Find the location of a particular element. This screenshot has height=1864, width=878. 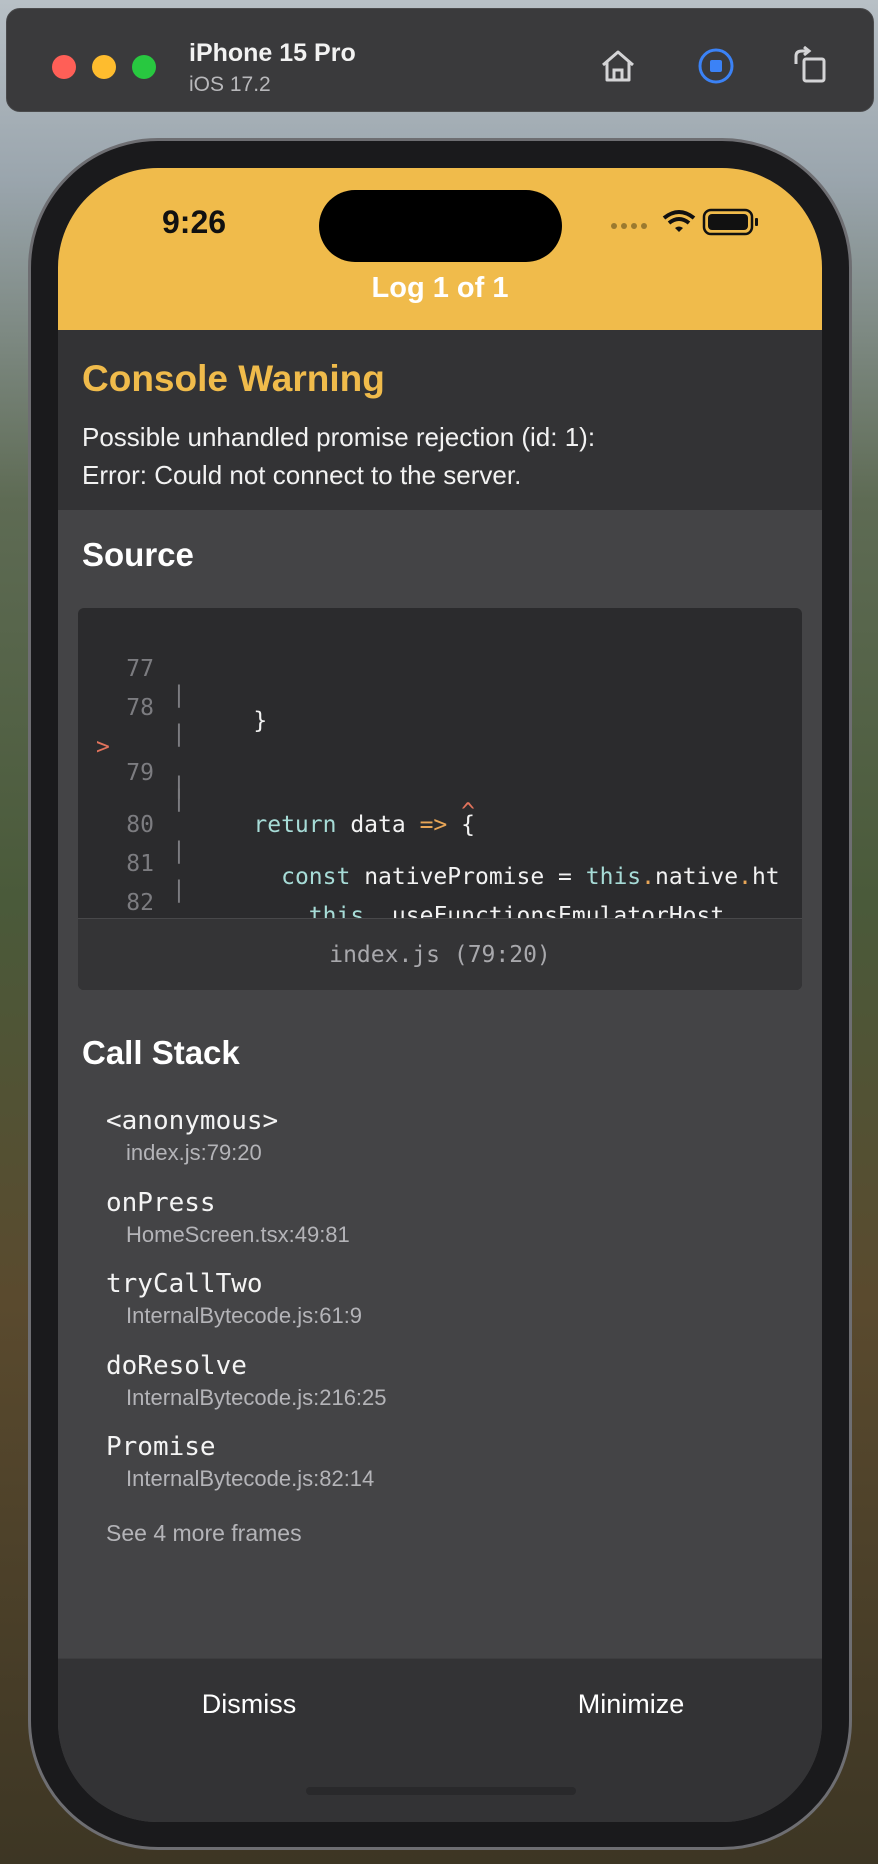

action-bar: Dismiss Minimize is located at coordinates (440, 1740).